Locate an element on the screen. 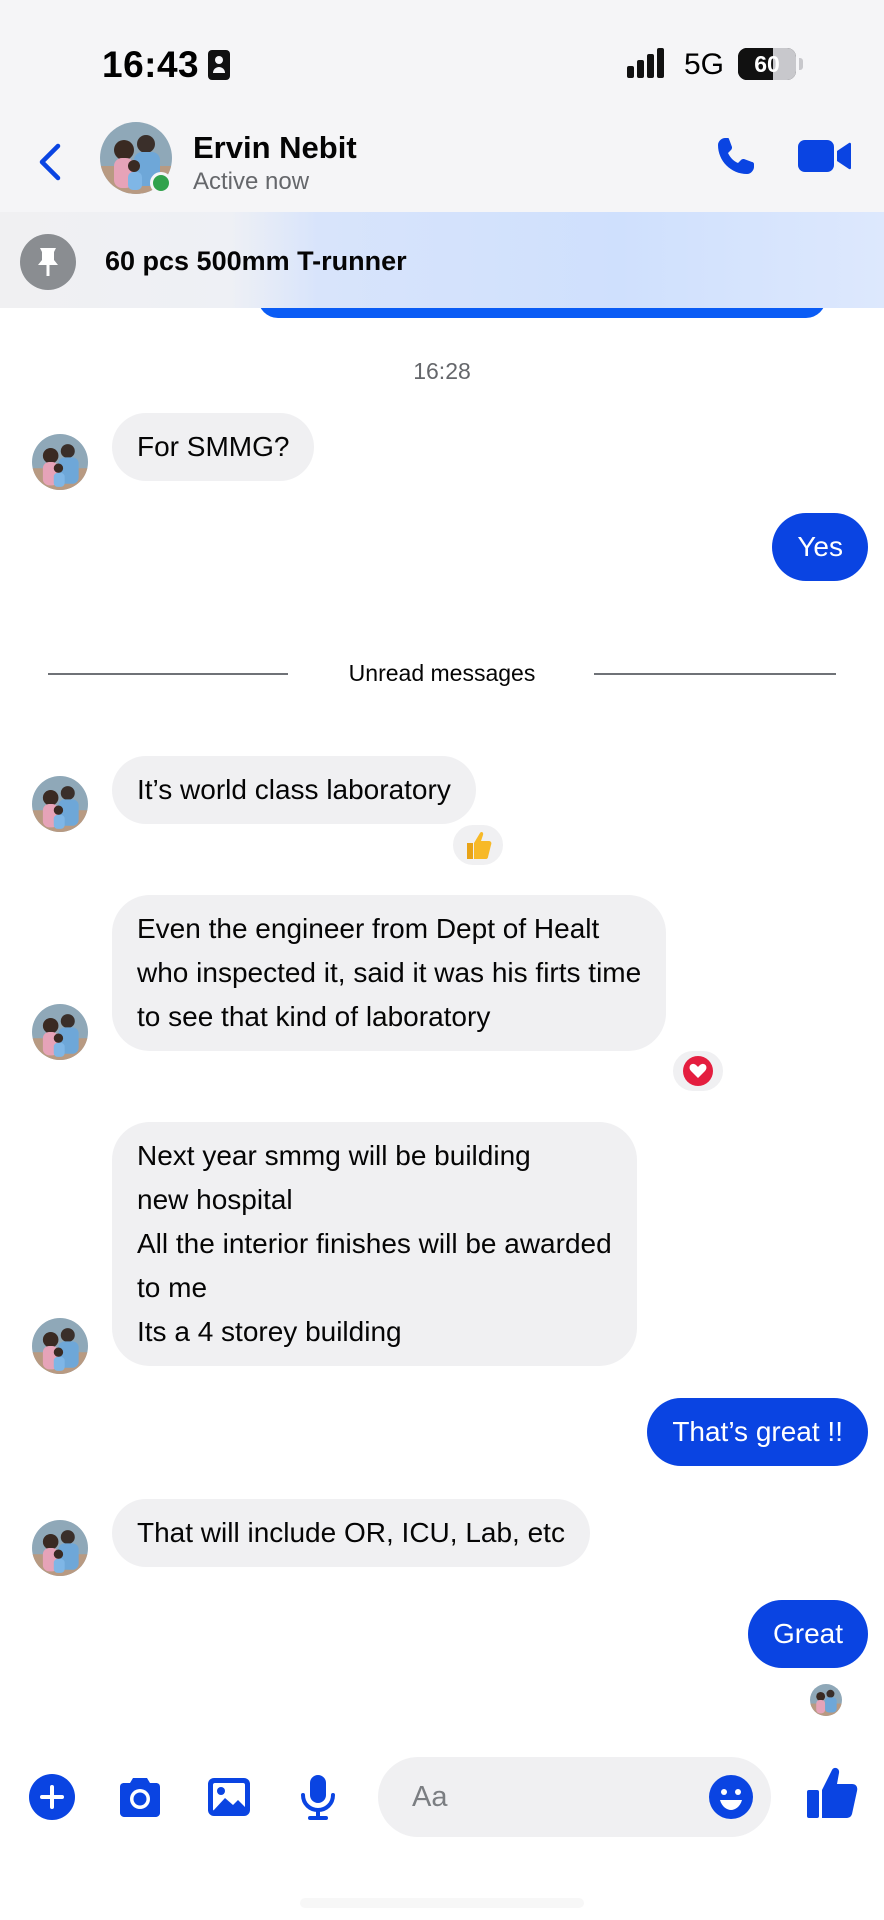  divider-line-right is located at coordinates (715, 674).